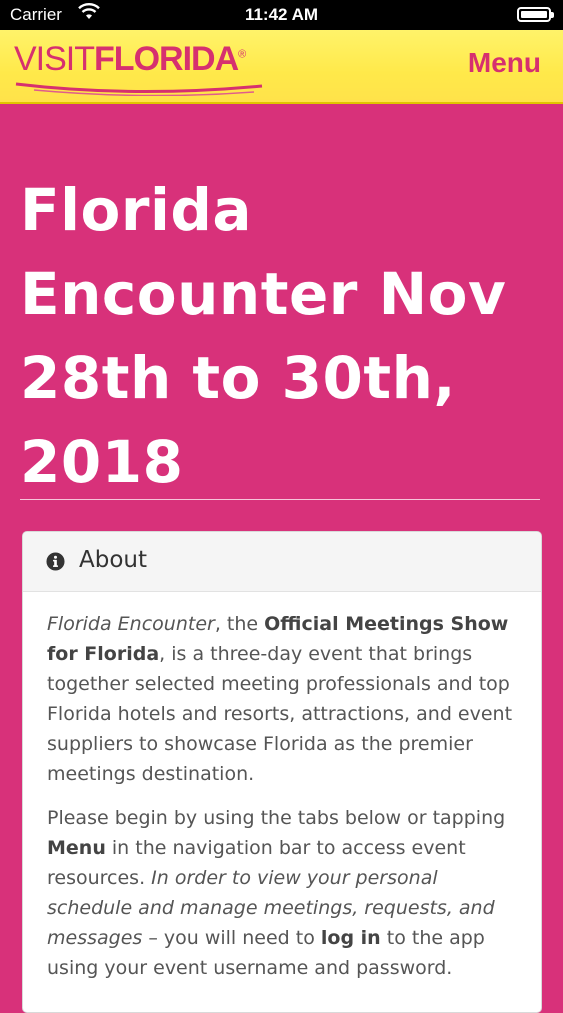  I want to click on status-bar: Carrier 11:42 AM, so click(281, 15).